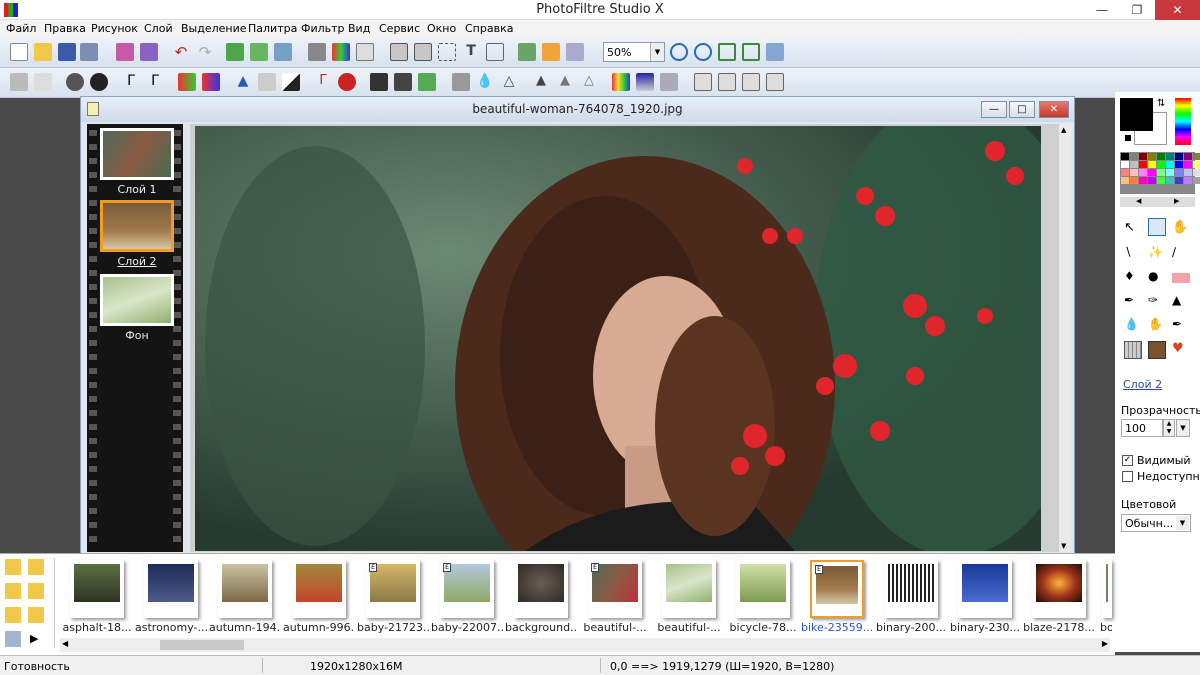 The image size is (1200, 675). What do you see at coordinates (283, 52) in the screenshot?
I see `paste-as-image-icon` at bounding box center [283, 52].